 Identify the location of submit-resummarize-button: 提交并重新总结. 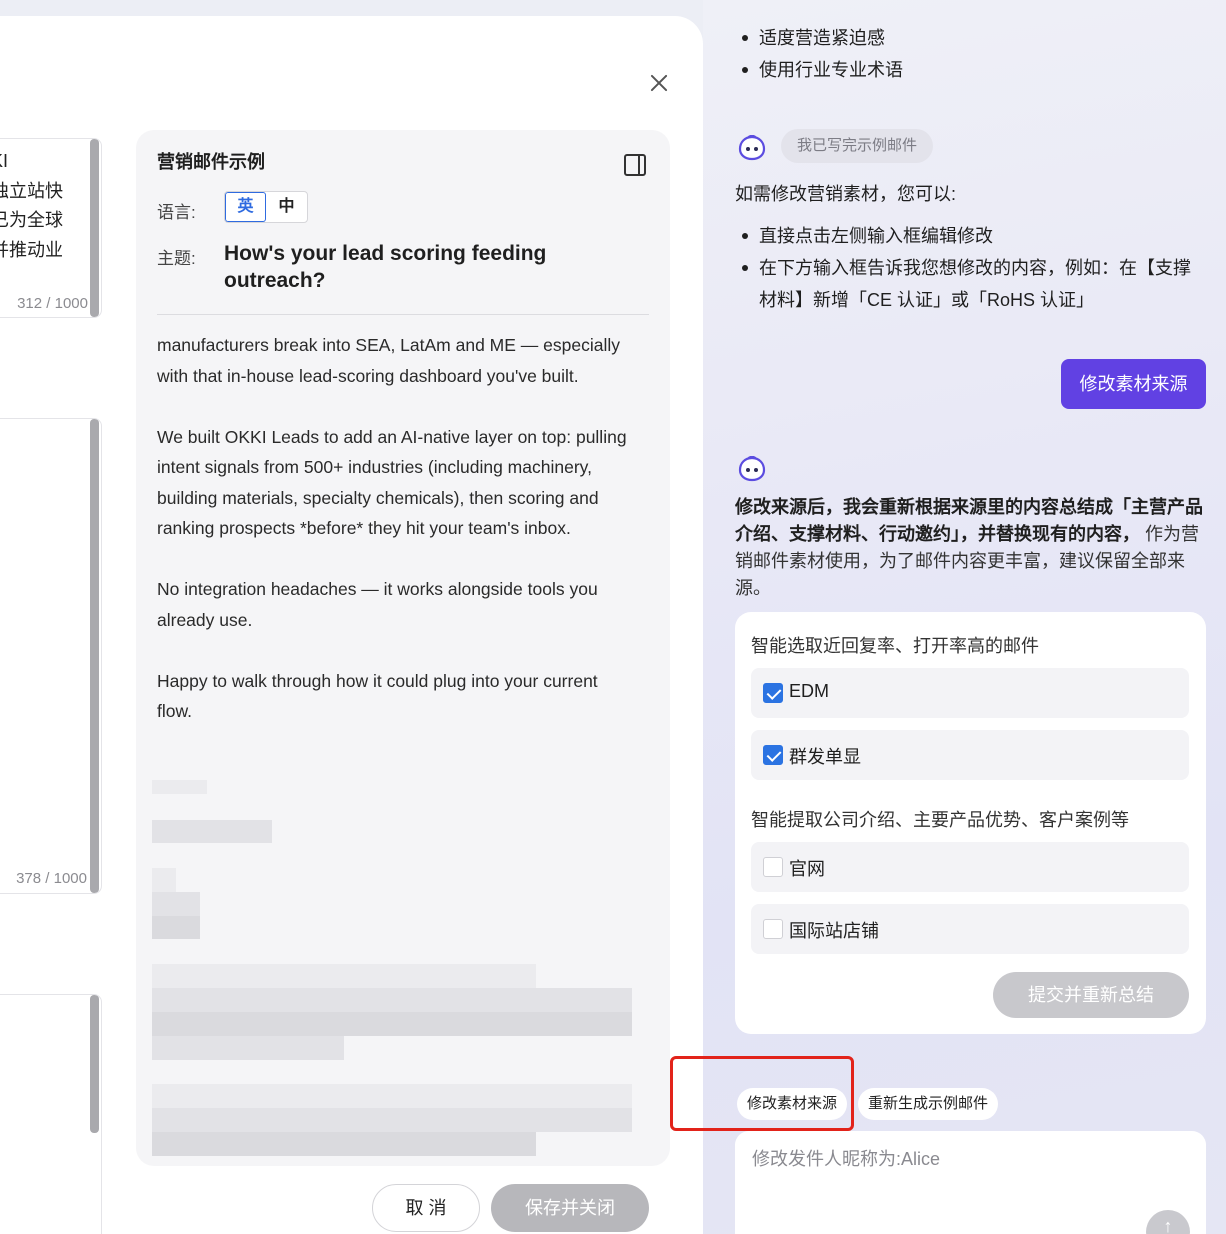
(1091, 995).